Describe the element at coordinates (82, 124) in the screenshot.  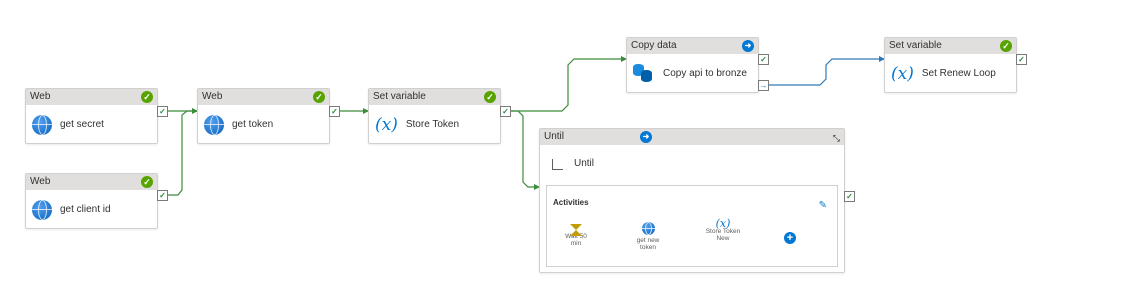
I see `activity-name: get secret` at that location.